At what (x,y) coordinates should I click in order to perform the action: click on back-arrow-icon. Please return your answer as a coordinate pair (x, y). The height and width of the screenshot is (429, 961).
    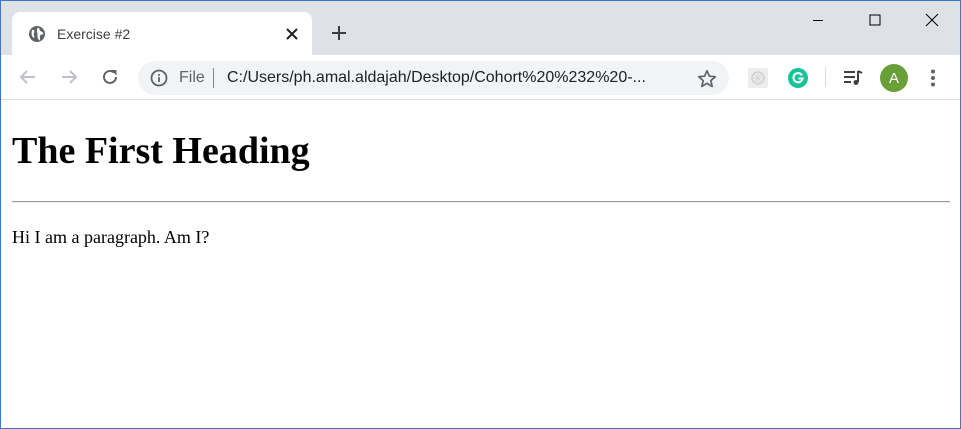
    Looking at the image, I should click on (28, 77).